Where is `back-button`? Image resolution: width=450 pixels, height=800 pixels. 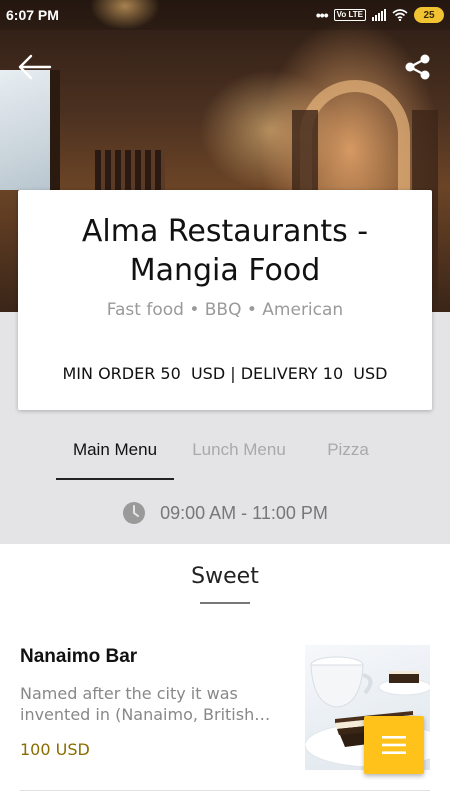 back-button is located at coordinates (34, 67).